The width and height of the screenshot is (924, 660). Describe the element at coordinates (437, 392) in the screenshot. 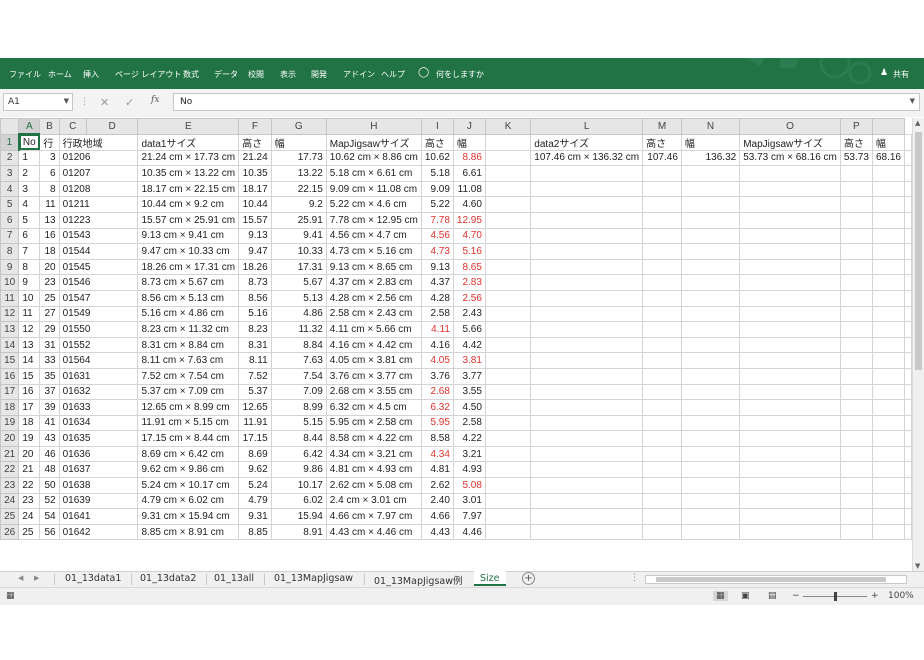

I see `cell: 2.68` at that location.